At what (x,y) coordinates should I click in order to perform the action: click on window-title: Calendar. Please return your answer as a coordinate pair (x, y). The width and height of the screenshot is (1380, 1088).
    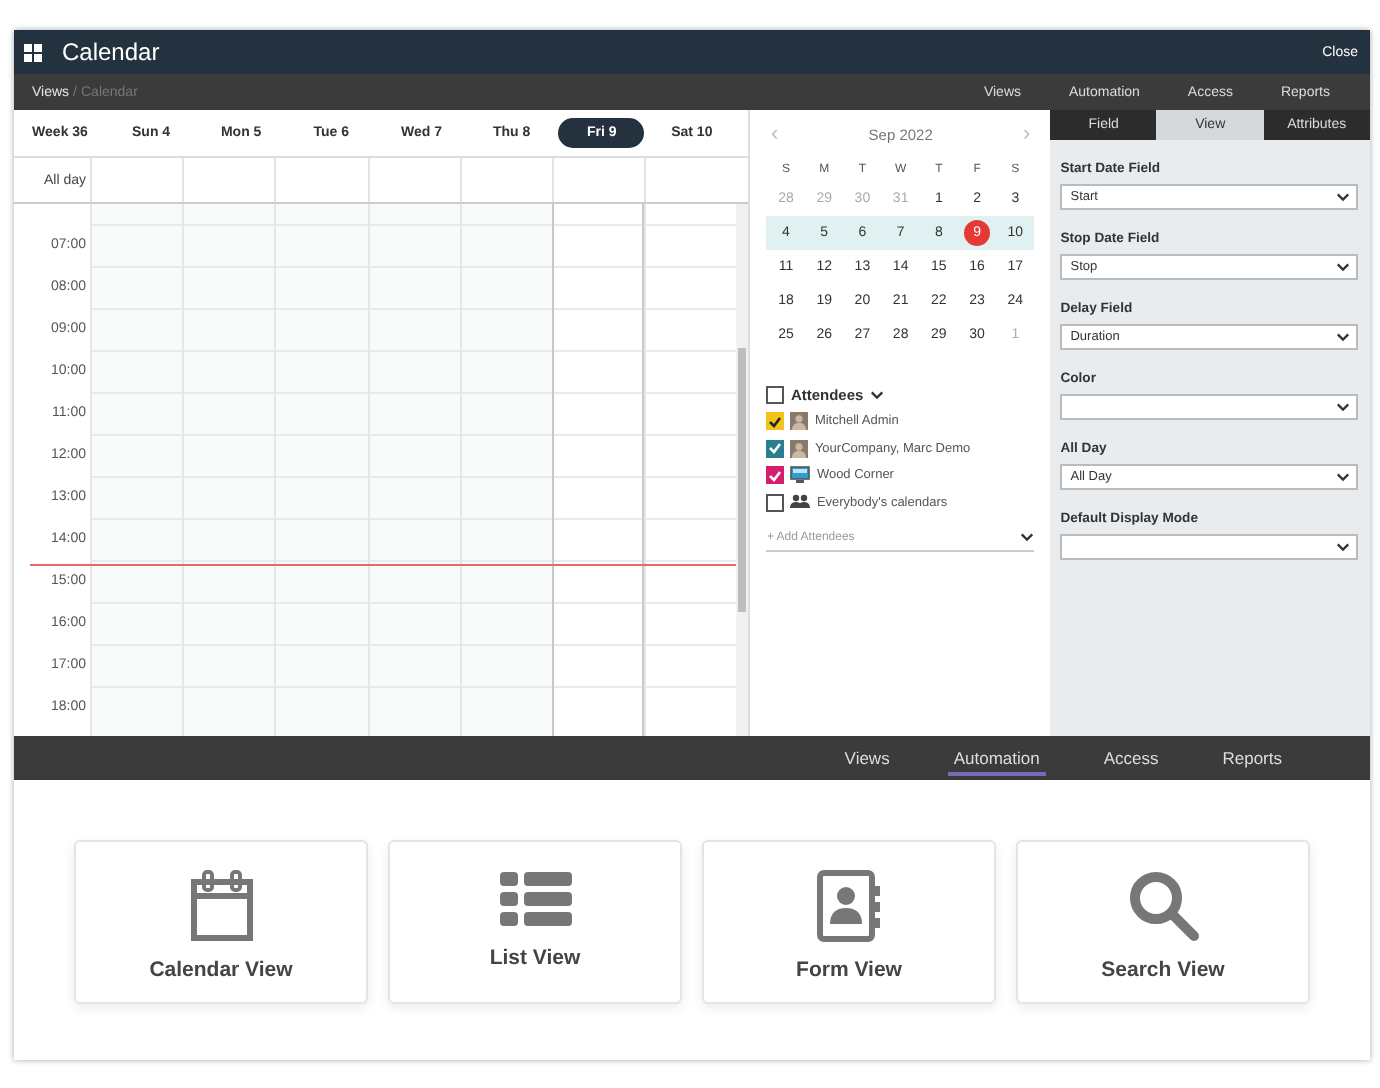
    Looking at the image, I should click on (112, 52).